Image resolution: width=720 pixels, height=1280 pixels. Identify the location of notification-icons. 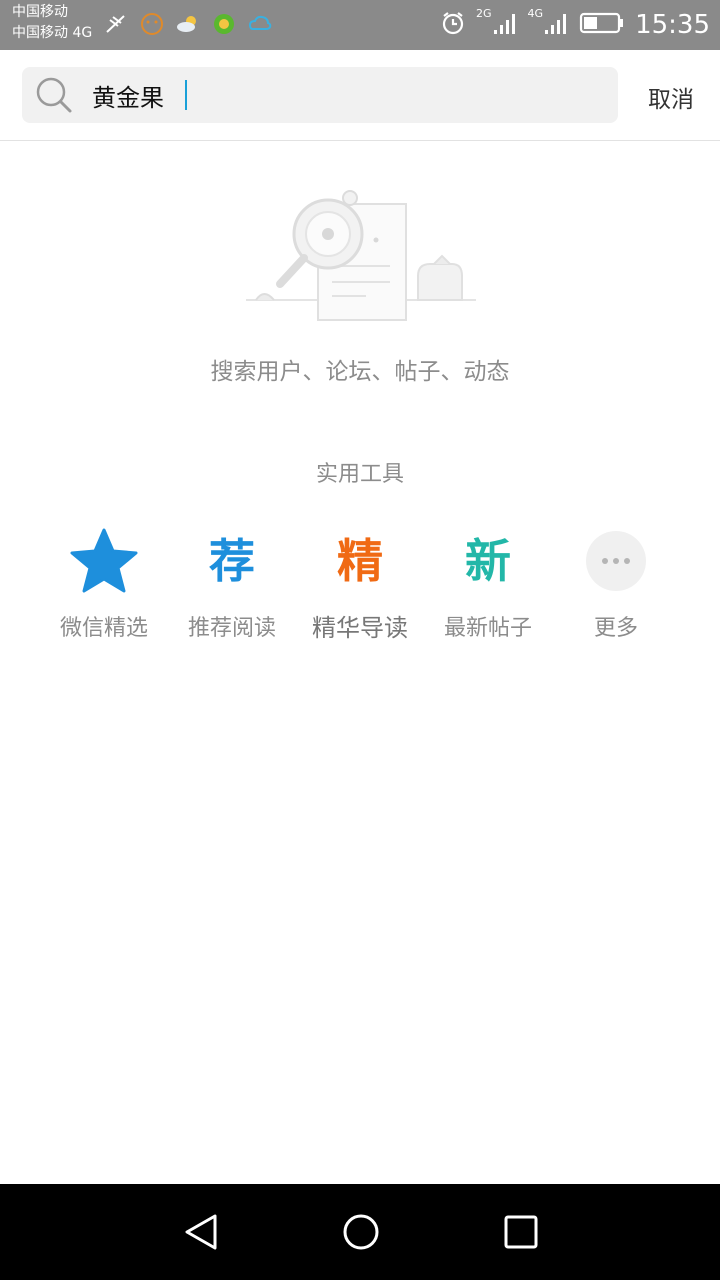
(188, 24).